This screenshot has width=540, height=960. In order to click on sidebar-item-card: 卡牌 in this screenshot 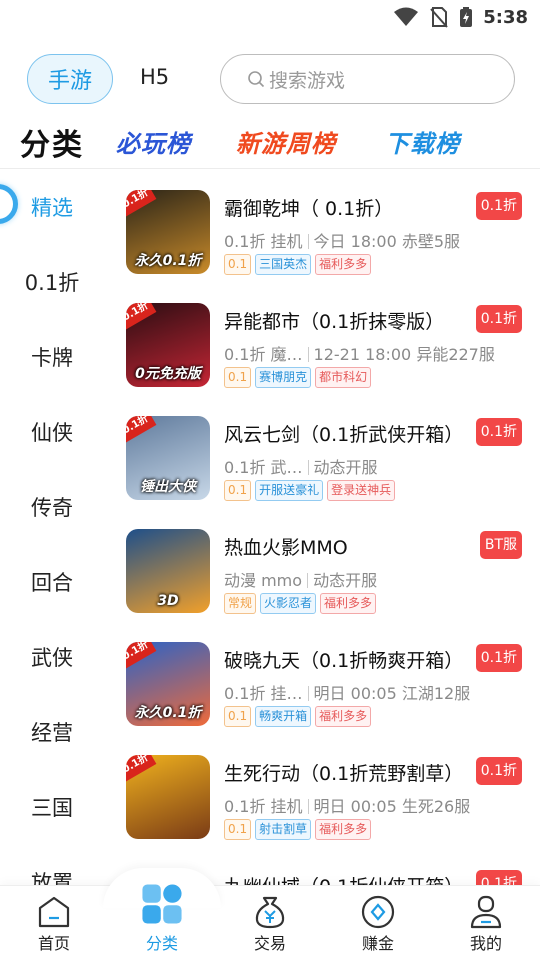, I will do `click(52, 357)`.